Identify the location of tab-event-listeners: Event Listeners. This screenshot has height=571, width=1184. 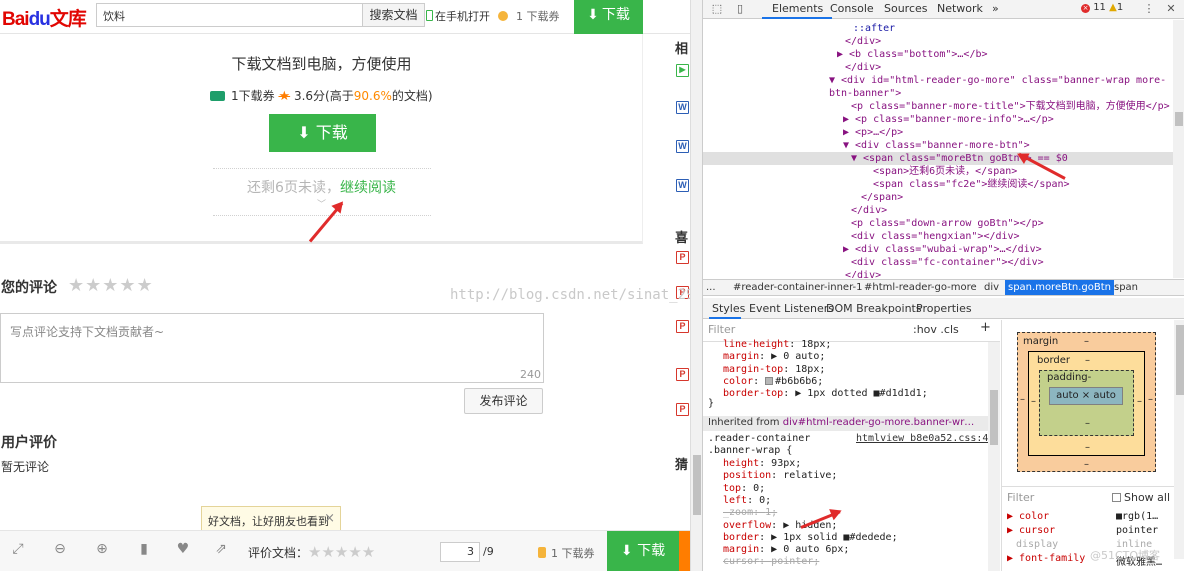
(791, 308).